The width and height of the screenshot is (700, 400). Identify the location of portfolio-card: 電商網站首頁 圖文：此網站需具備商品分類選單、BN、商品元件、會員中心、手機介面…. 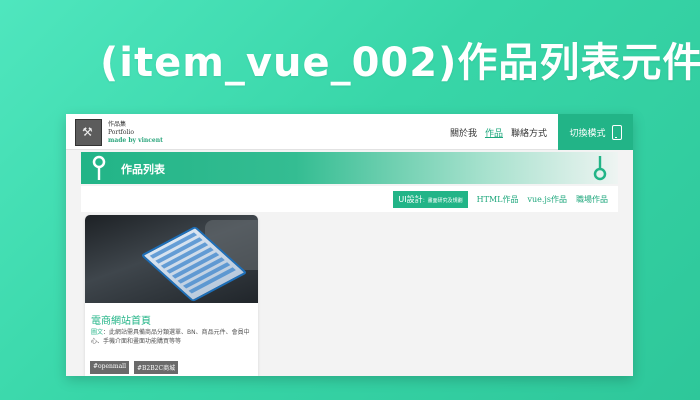
(171, 295).